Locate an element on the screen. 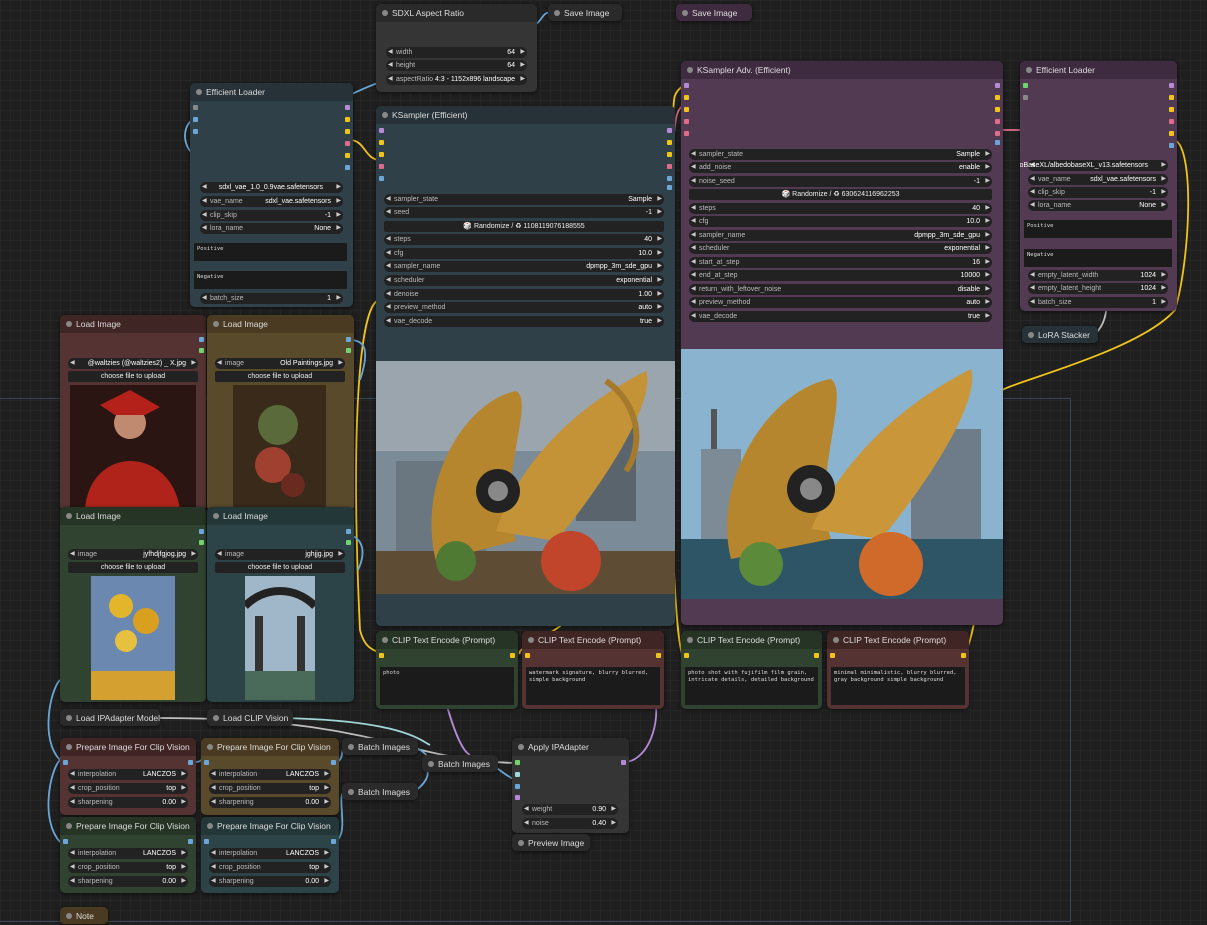  vae-name-widget: vae_namesdxl_vae.safetensors is located at coordinates (271, 201).